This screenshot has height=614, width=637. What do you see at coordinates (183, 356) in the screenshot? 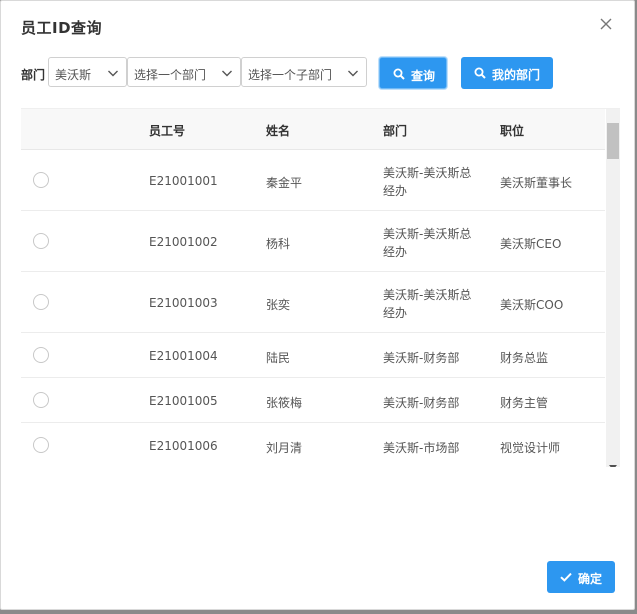
I see `employee-id-cell: E21001004` at bounding box center [183, 356].